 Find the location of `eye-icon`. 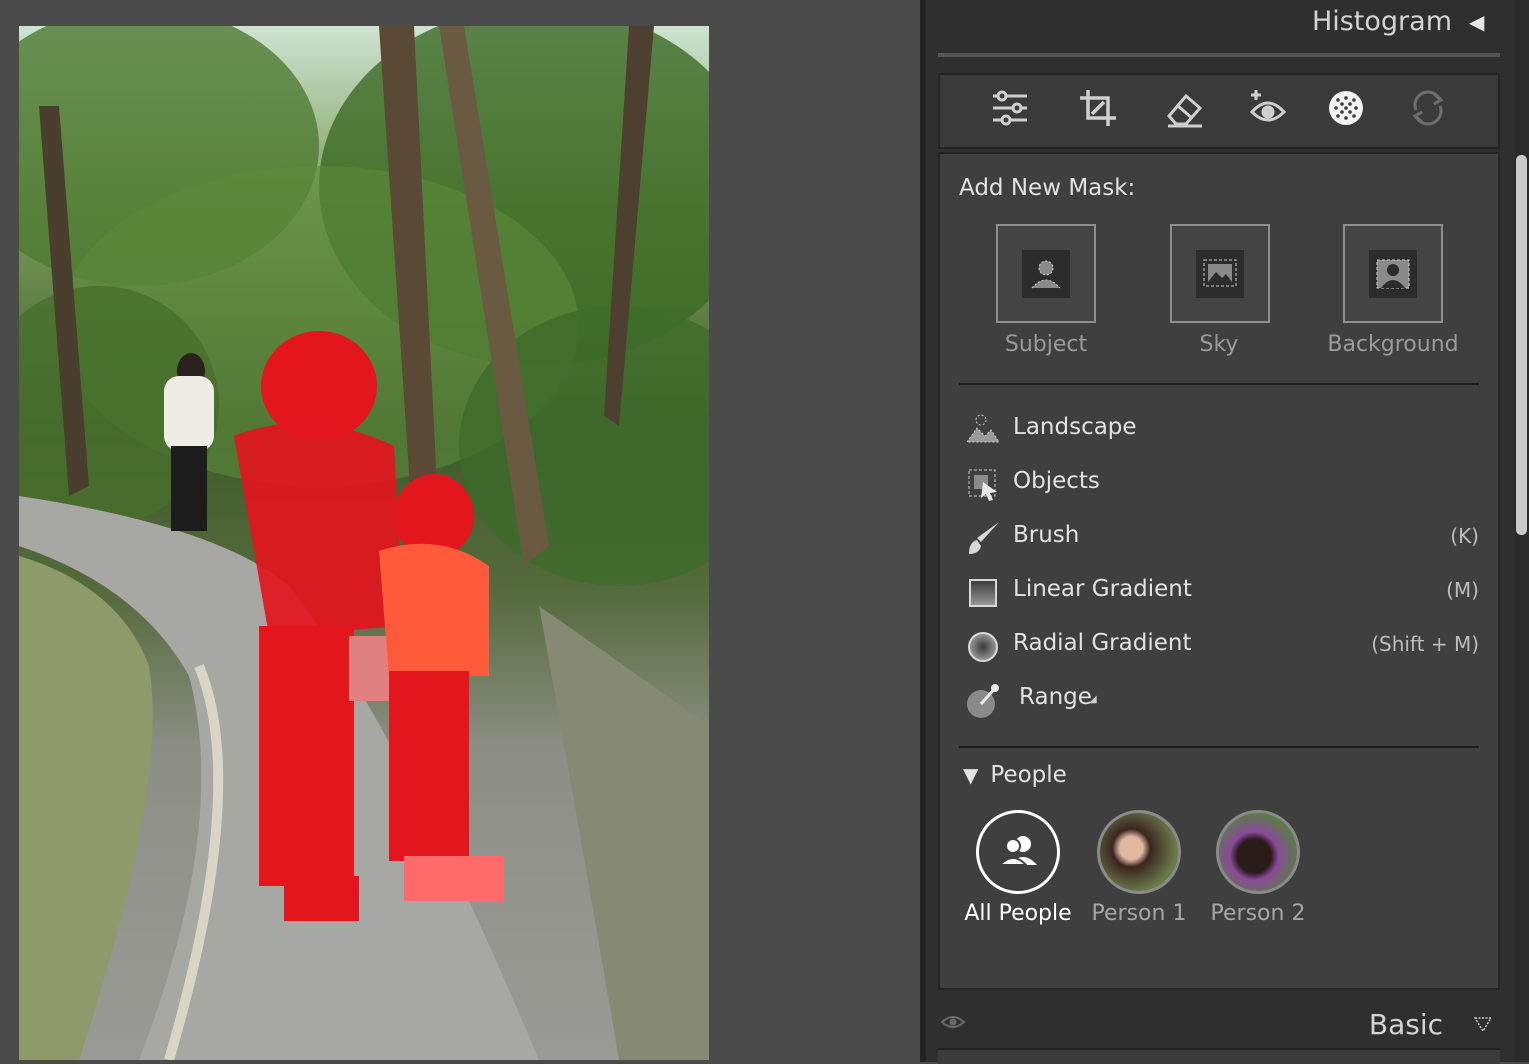

eye-icon is located at coordinates (953, 1022).